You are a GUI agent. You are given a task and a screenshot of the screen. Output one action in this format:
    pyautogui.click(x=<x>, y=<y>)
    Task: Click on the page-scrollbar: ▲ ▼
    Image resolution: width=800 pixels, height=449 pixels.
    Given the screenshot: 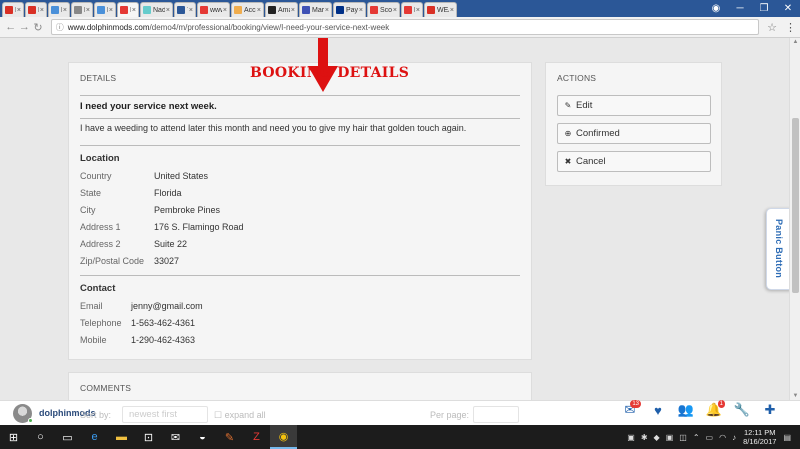 What is the action you would take?
    pyautogui.click(x=794, y=219)
    